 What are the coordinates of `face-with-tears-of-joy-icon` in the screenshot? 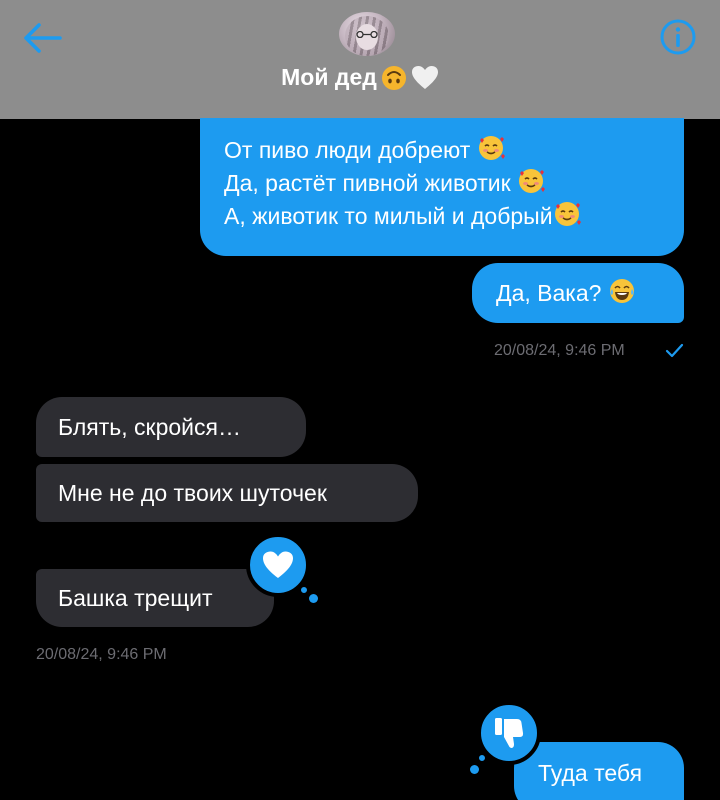 It's located at (621, 291).